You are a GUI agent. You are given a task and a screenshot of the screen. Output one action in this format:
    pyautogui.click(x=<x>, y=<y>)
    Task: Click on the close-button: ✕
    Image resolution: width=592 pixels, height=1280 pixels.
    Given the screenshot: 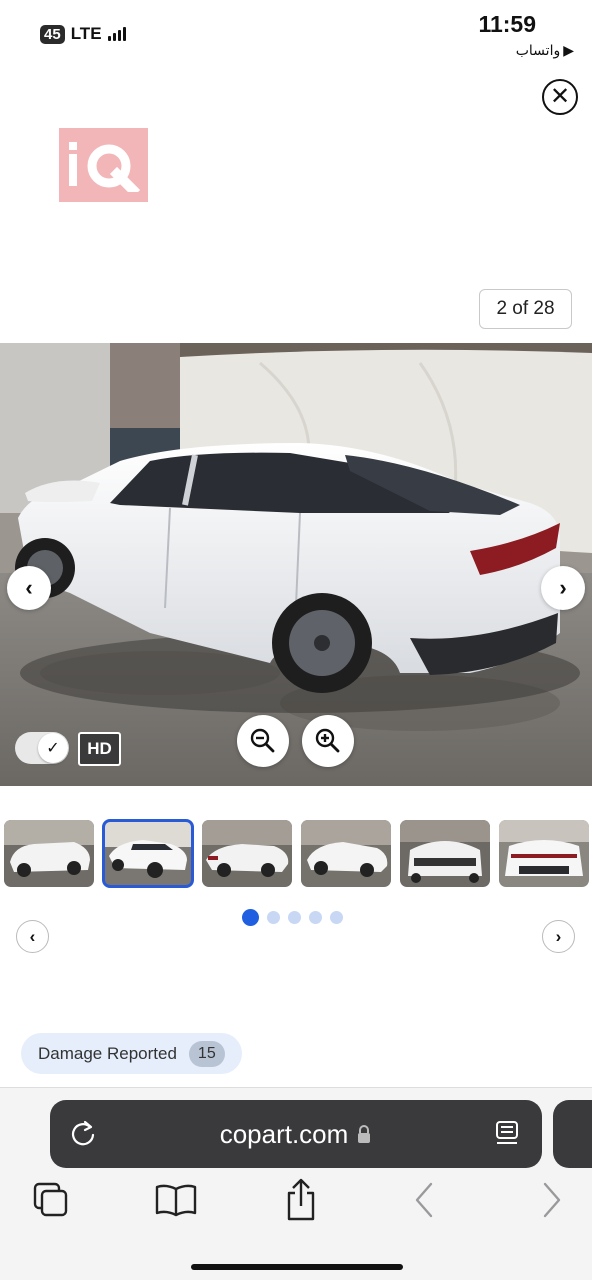 What is the action you would take?
    pyautogui.click(x=560, y=97)
    